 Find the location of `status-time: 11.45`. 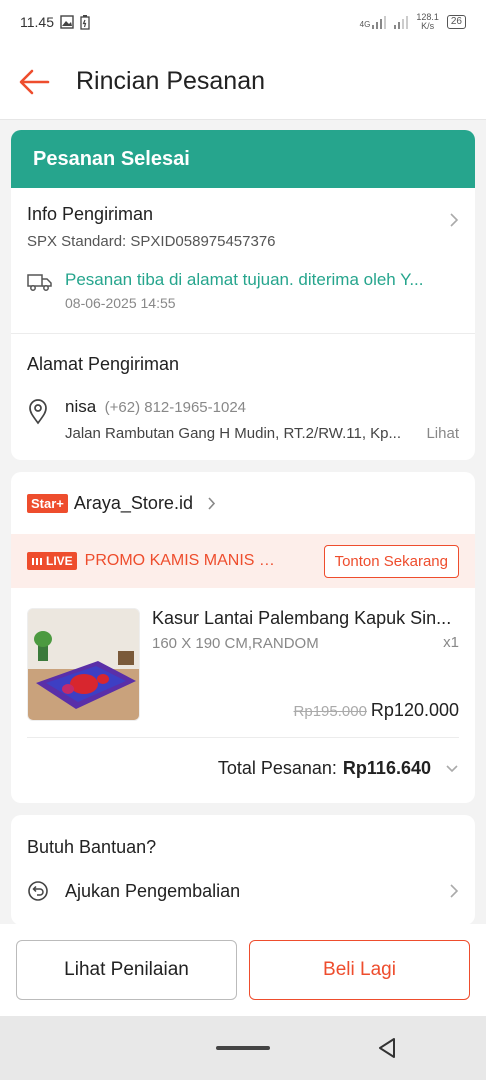

status-time: 11.45 is located at coordinates (37, 22).